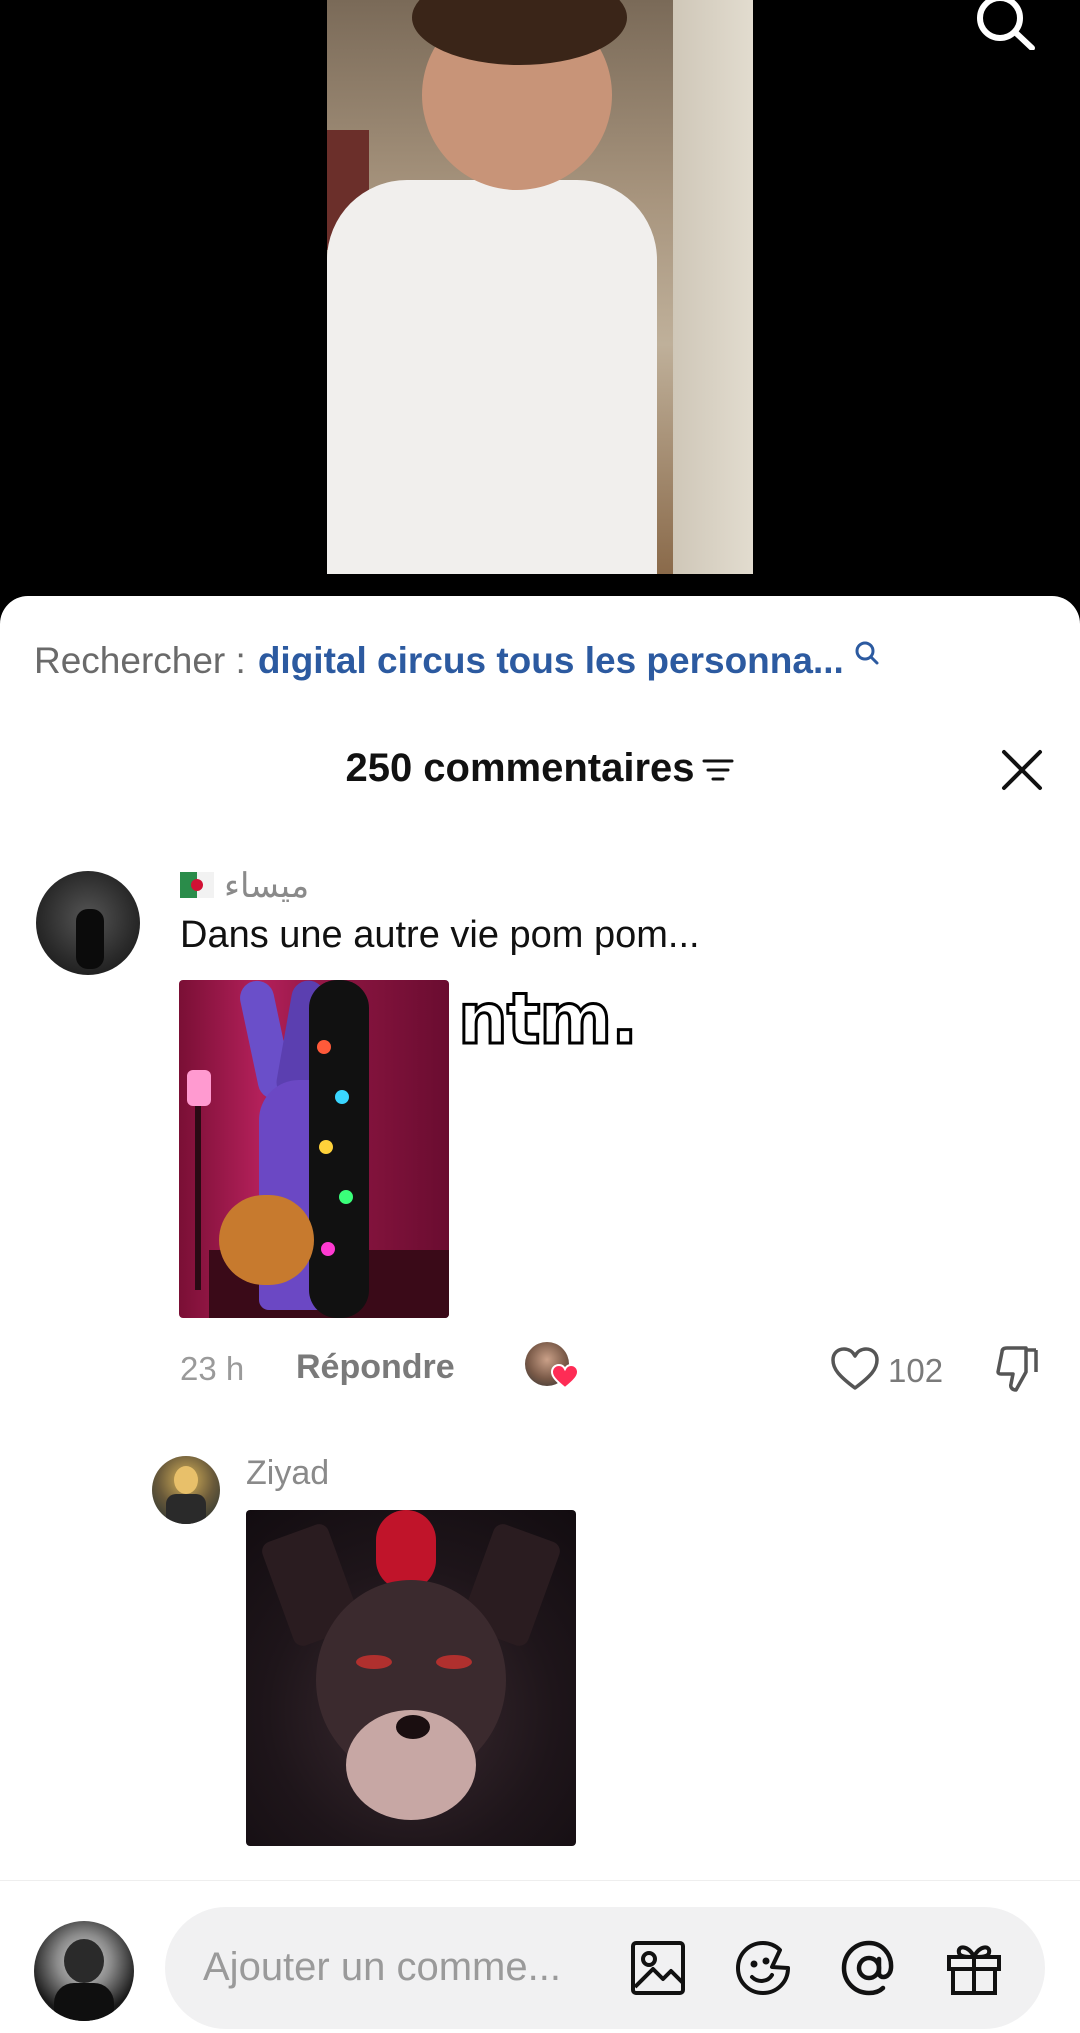  What do you see at coordinates (869, 1968) in the screenshot?
I see `mention-icon` at bounding box center [869, 1968].